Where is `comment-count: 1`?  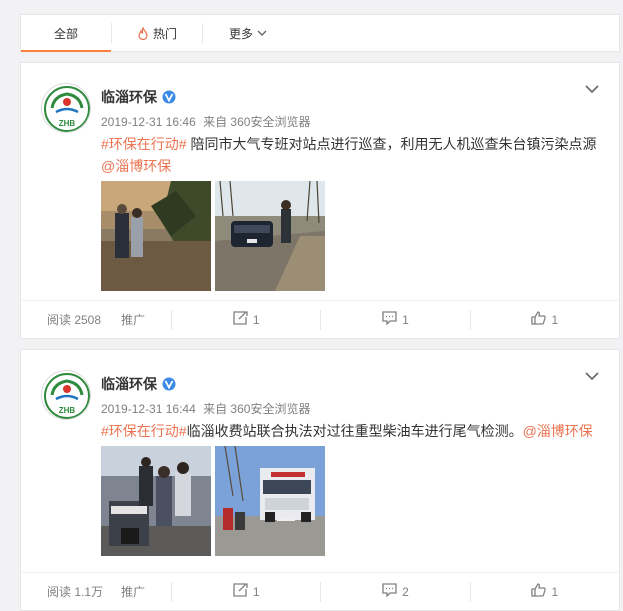
comment-count: 1 is located at coordinates (405, 319).